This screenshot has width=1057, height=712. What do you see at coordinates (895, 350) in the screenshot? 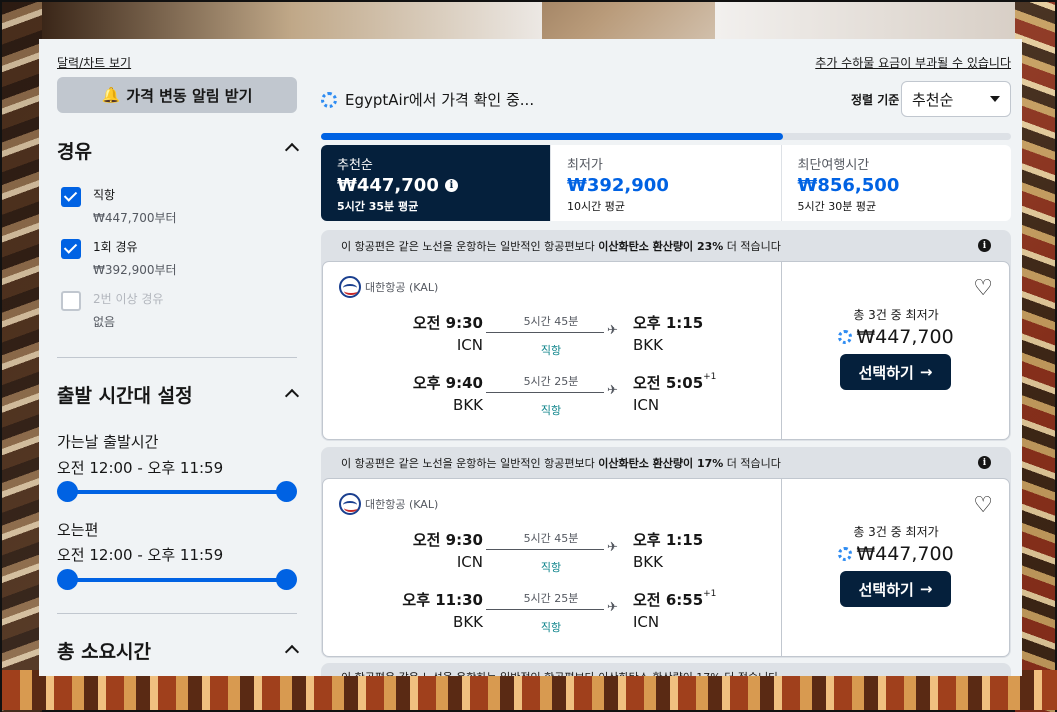
I see `price-column: ♡ 총 3건 중 최저가 ₩447,700 선택하기 →` at bounding box center [895, 350].